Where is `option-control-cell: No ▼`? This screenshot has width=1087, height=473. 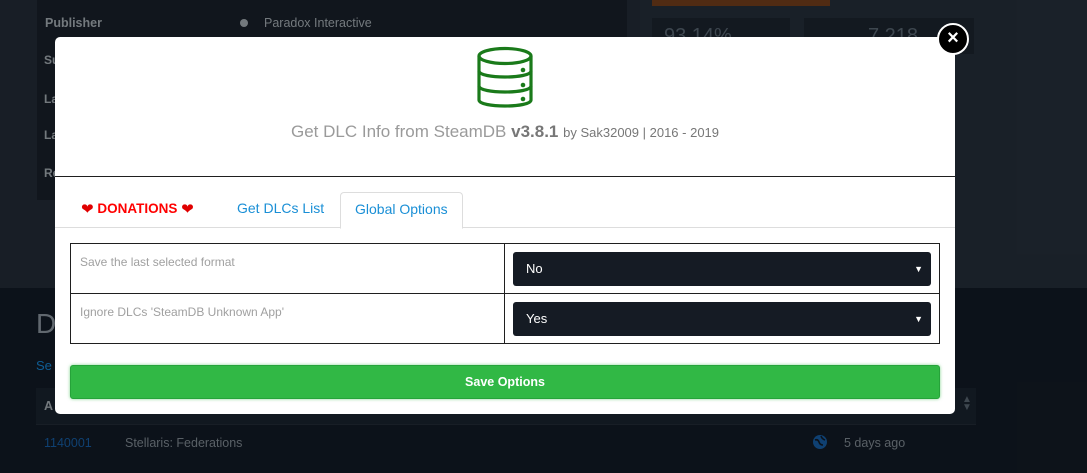
option-control-cell: No ▼ is located at coordinates (722, 268).